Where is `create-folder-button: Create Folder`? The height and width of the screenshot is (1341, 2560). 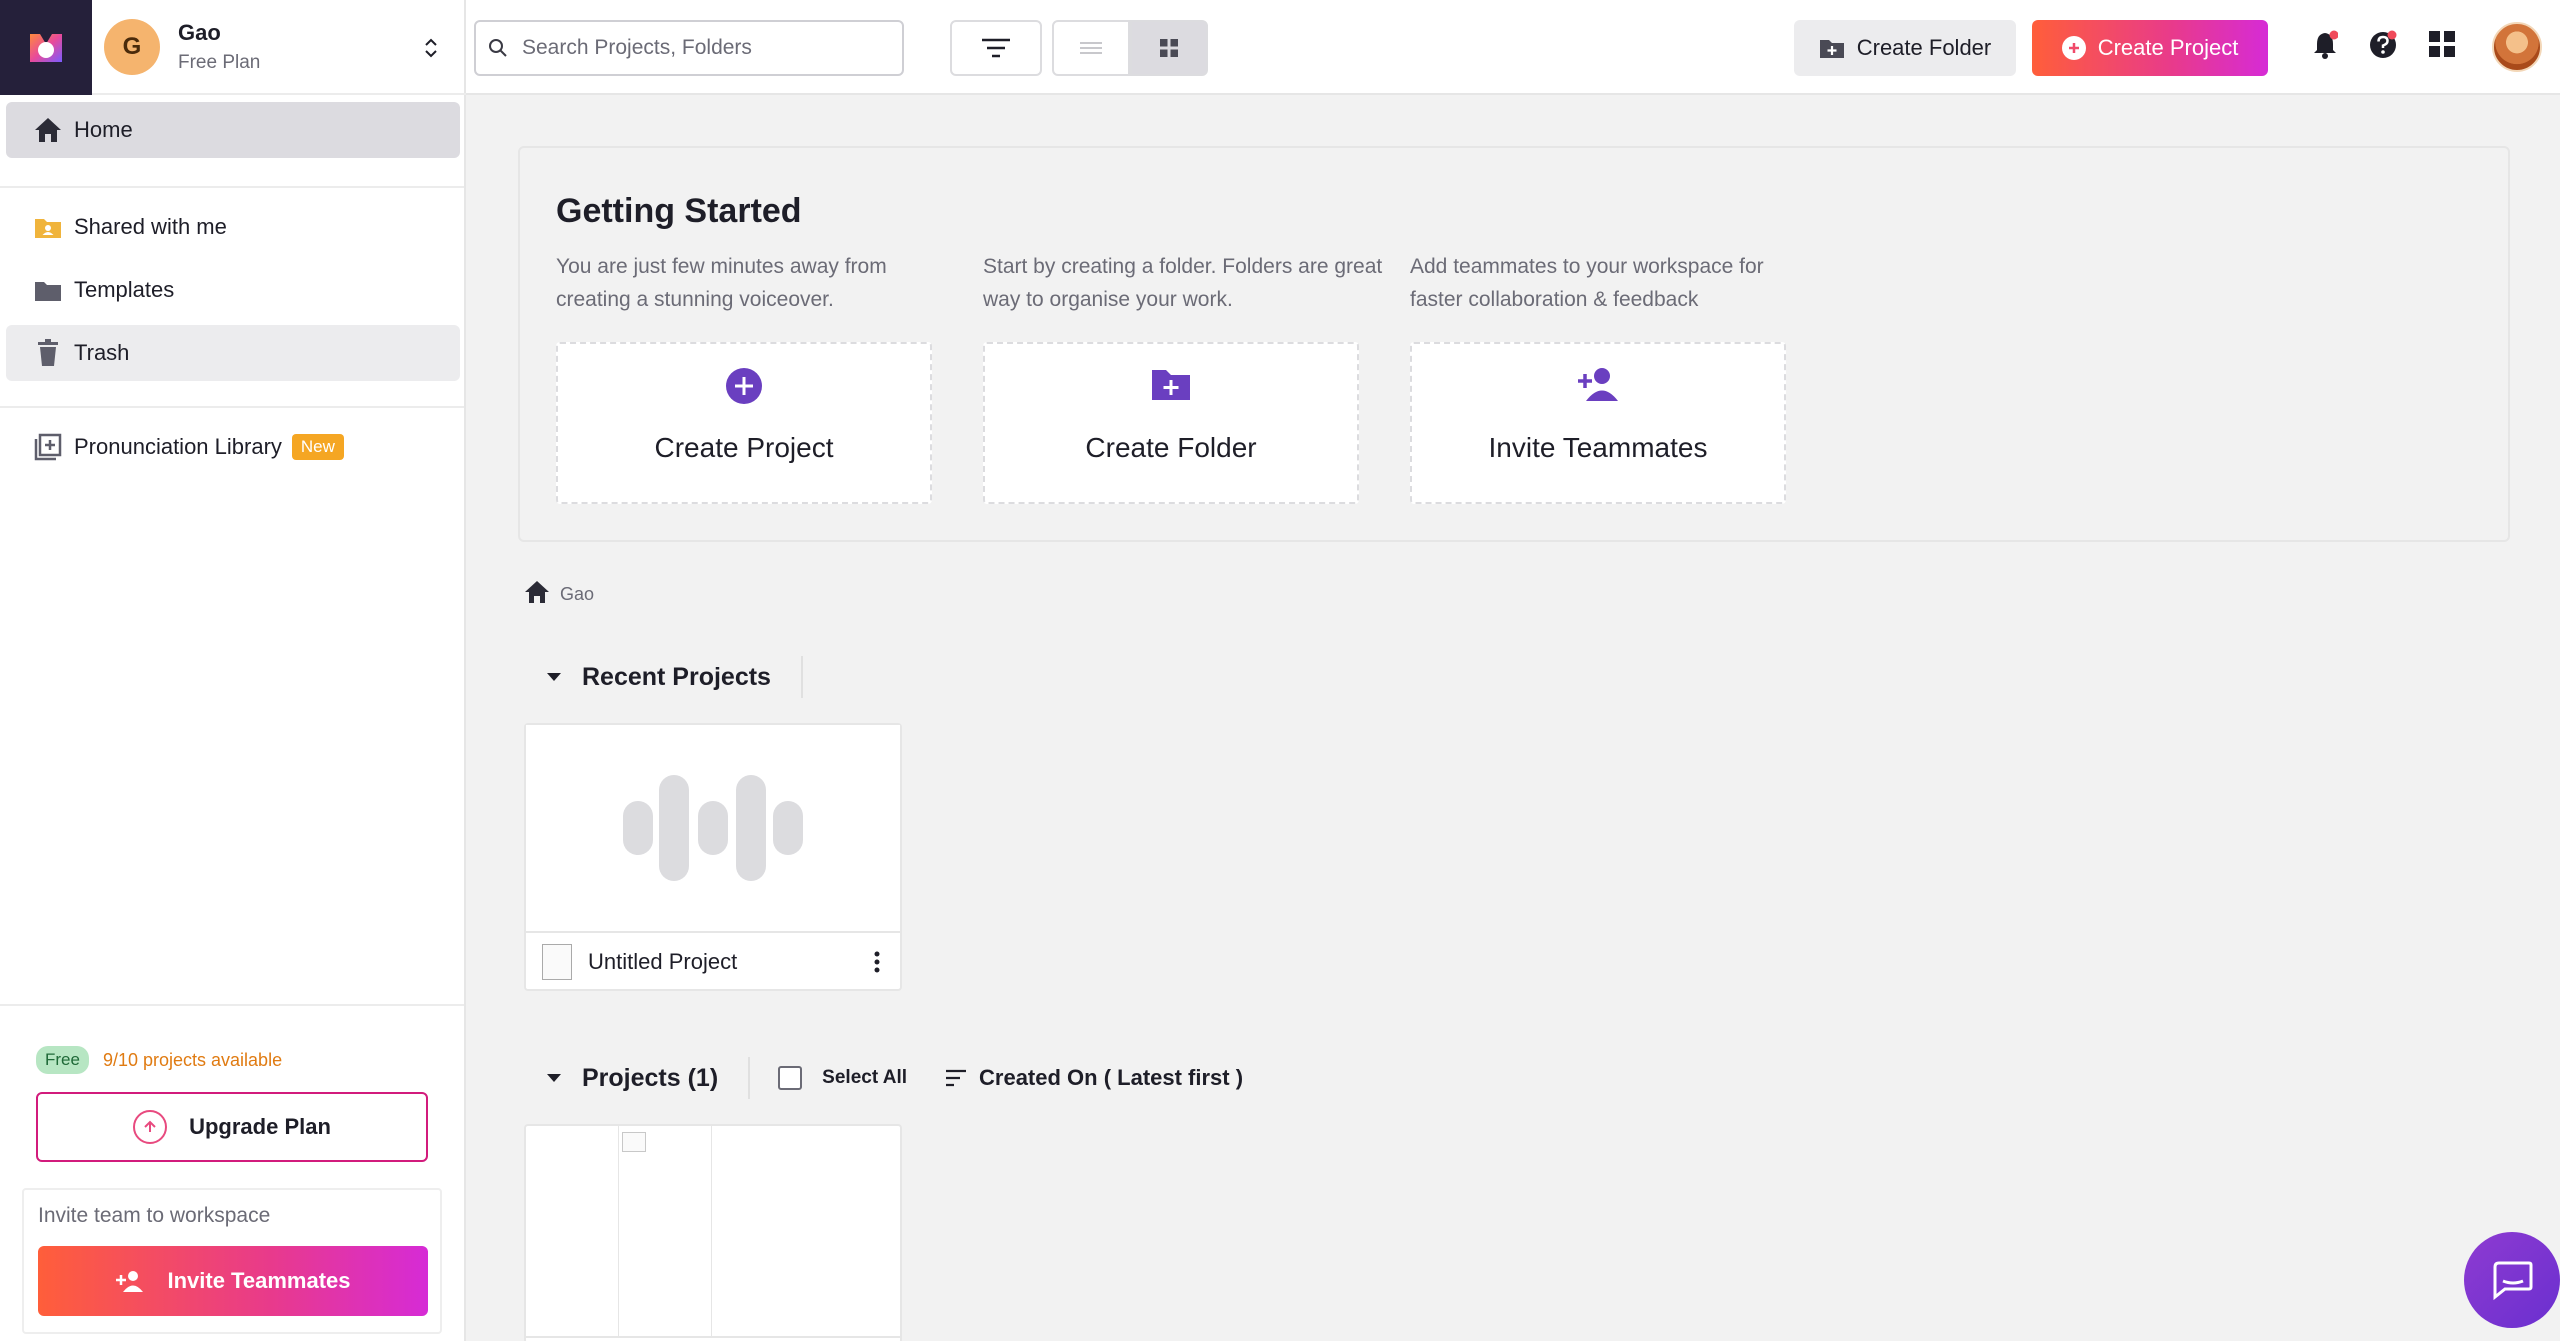 create-folder-button: Create Folder is located at coordinates (1905, 48).